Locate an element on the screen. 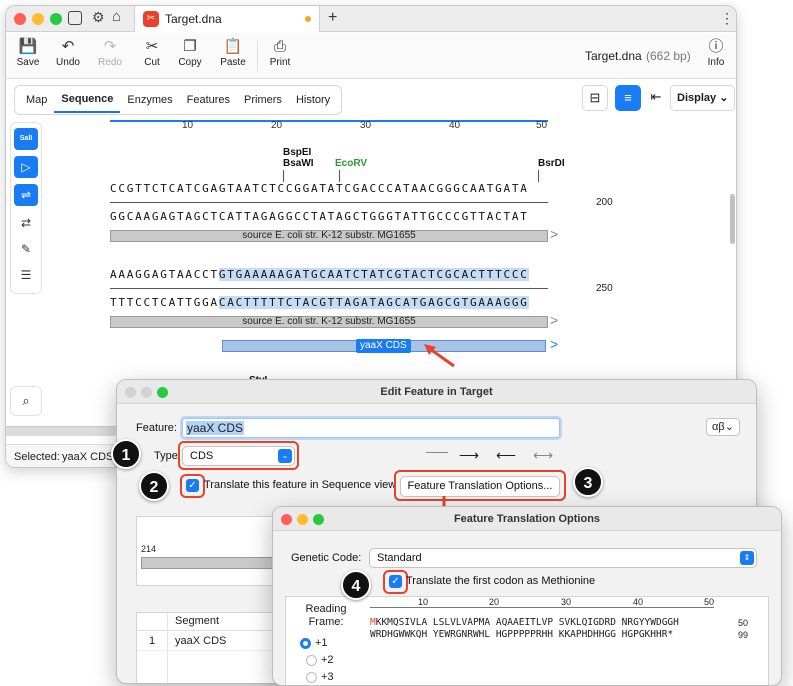 The height and width of the screenshot is (686, 793). status-value: yaaX CDS is located at coordinates (88, 457).